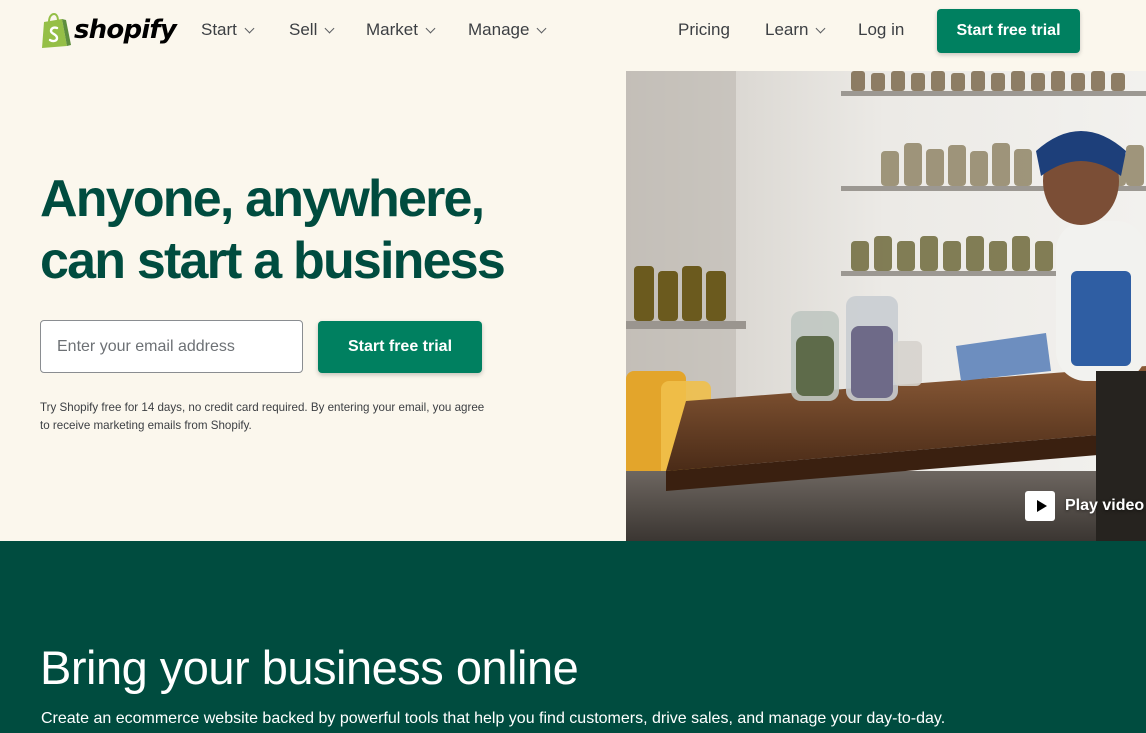  I want to click on nav-start: Start, so click(228, 30).